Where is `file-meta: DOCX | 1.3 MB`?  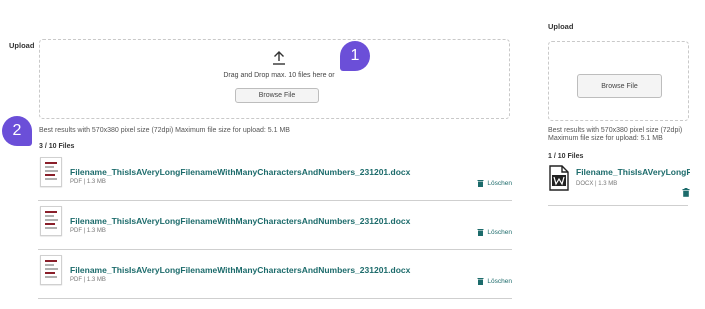
file-meta: DOCX | 1.3 MB is located at coordinates (597, 184).